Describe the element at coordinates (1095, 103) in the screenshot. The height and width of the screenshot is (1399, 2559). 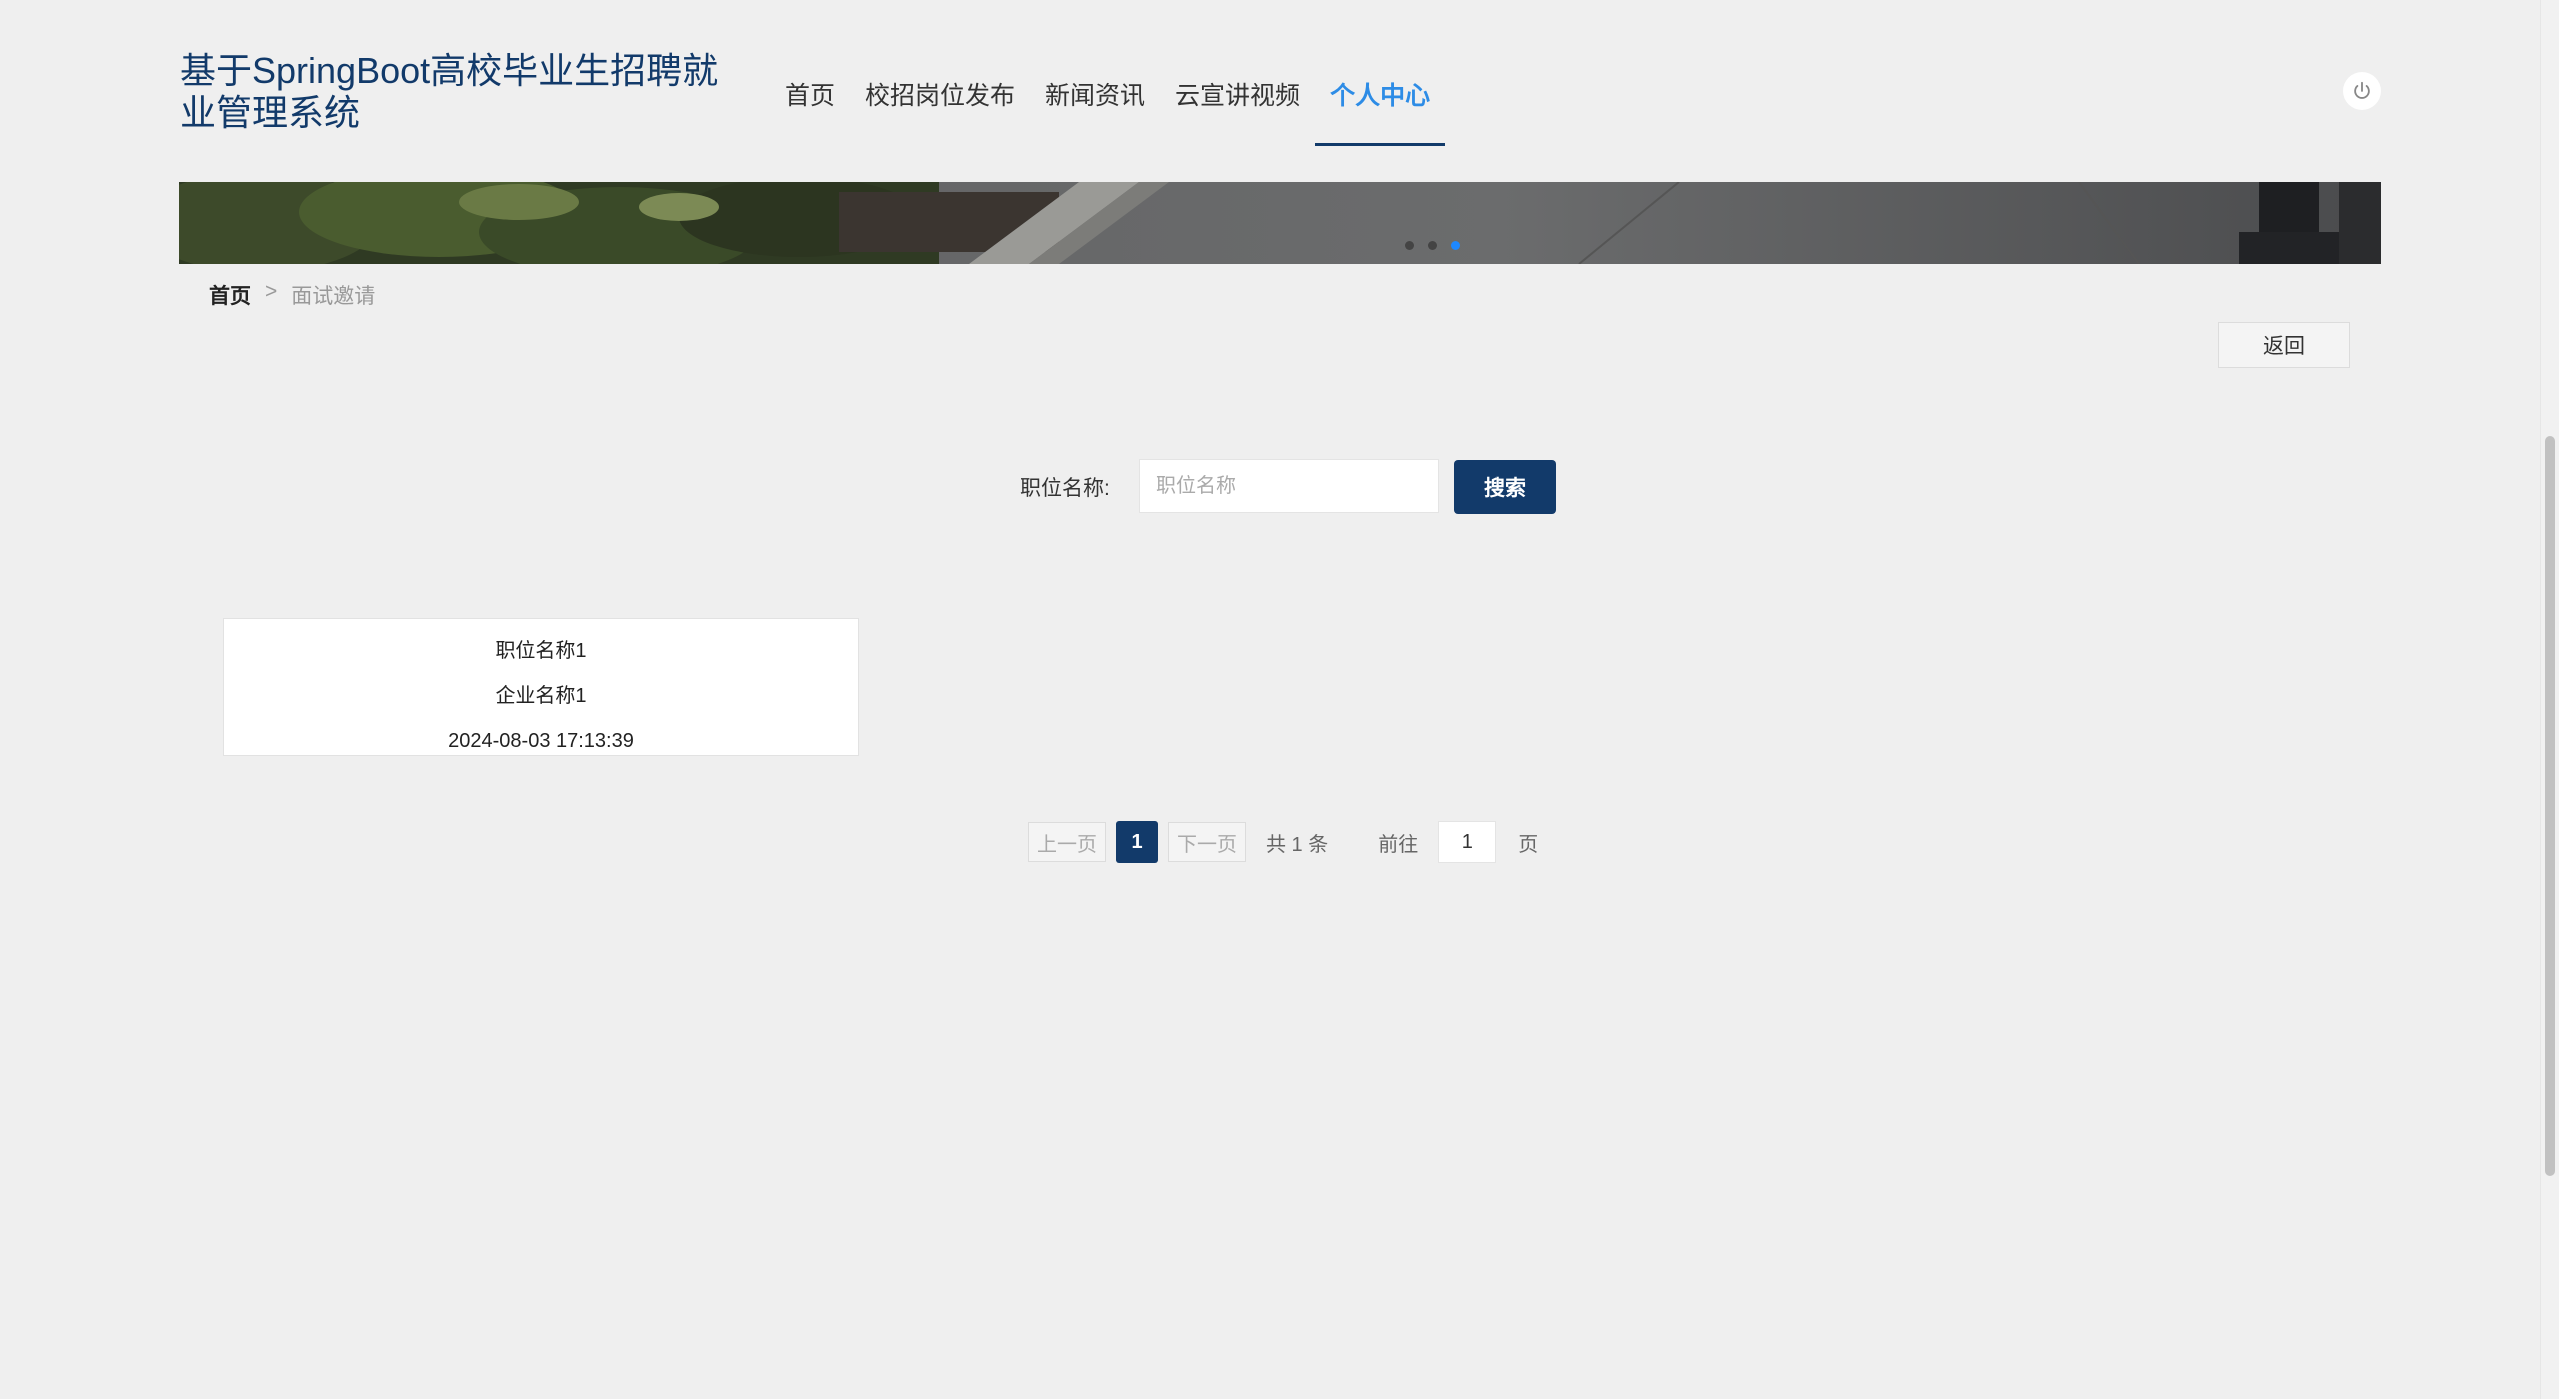
I see `nav-item-news: 新闻资讯` at that location.